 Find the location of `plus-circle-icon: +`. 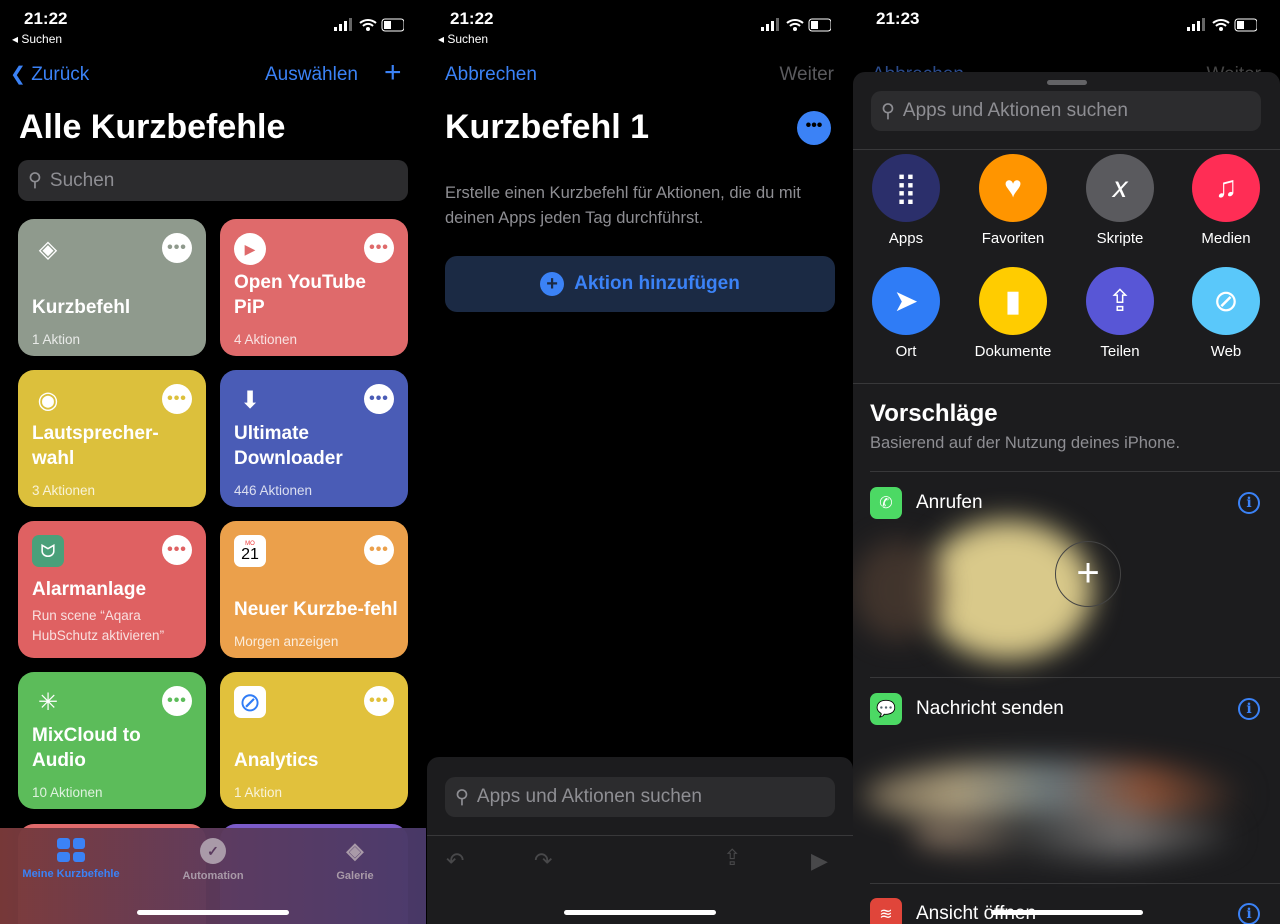

plus-circle-icon: + is located at coordinates (552, 284).